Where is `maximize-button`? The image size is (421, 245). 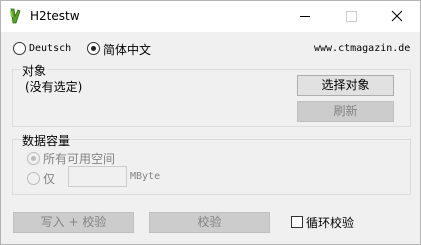
maximize-button is located at coordinates (351, 16).